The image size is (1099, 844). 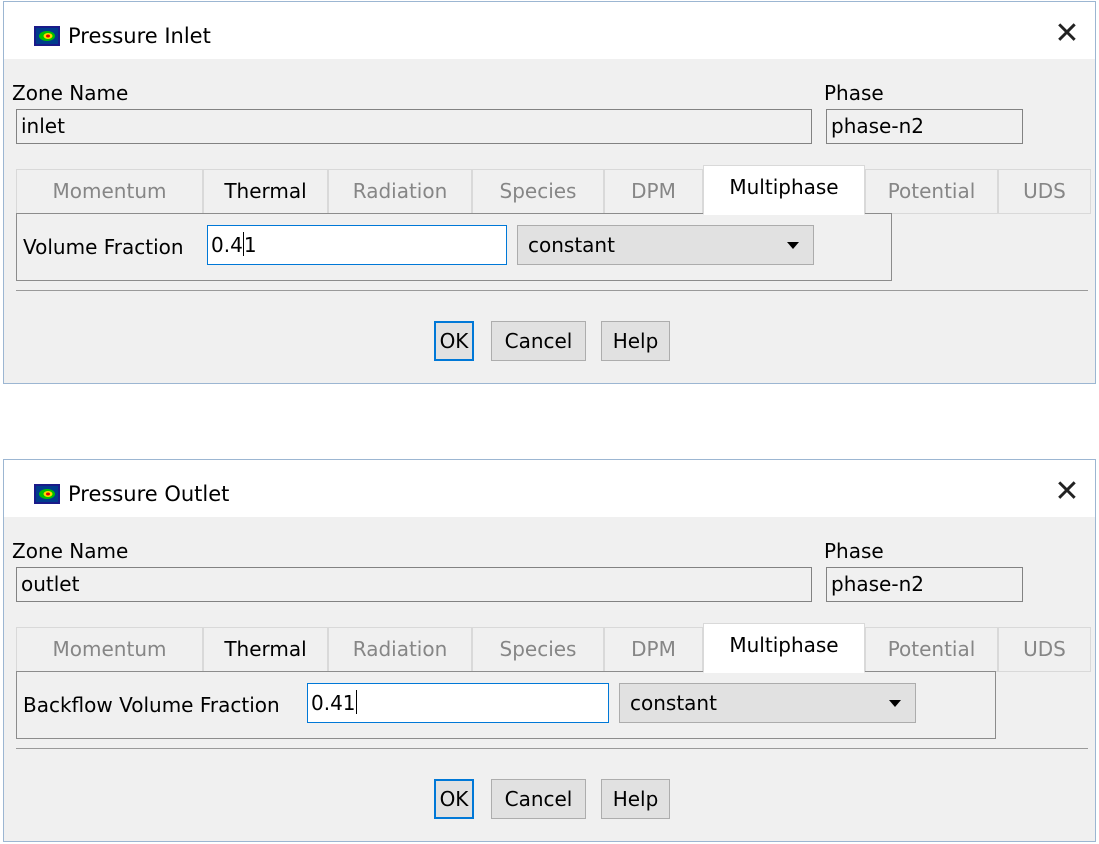 What do you see at coordinates (414, 584) in the screenshot?
I see `zone-name-field: outlet` at bounding box center [414, 584].